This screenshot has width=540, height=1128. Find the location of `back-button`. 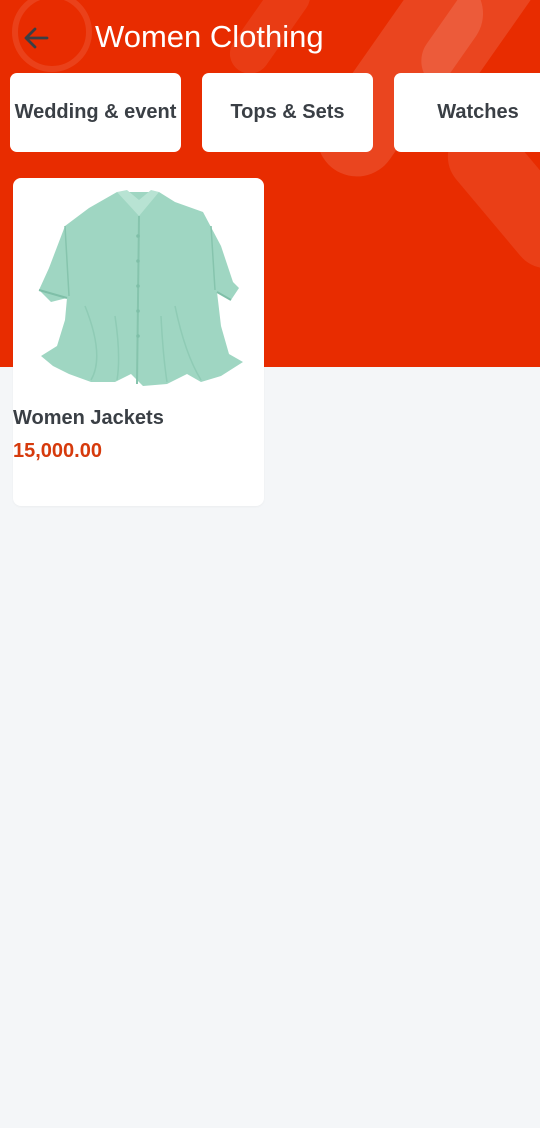

back-button is located at coordinates (36, 38).